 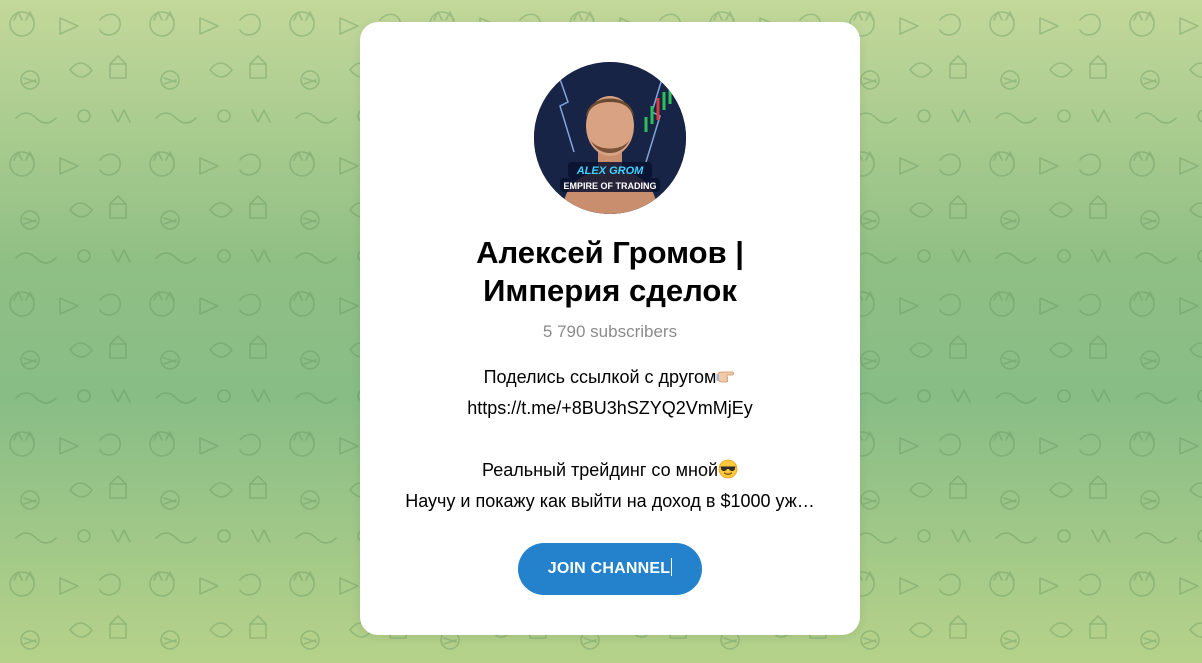 I want to click on avatar-overlay-name: ALEX GROM, so click(x=610, y=171).